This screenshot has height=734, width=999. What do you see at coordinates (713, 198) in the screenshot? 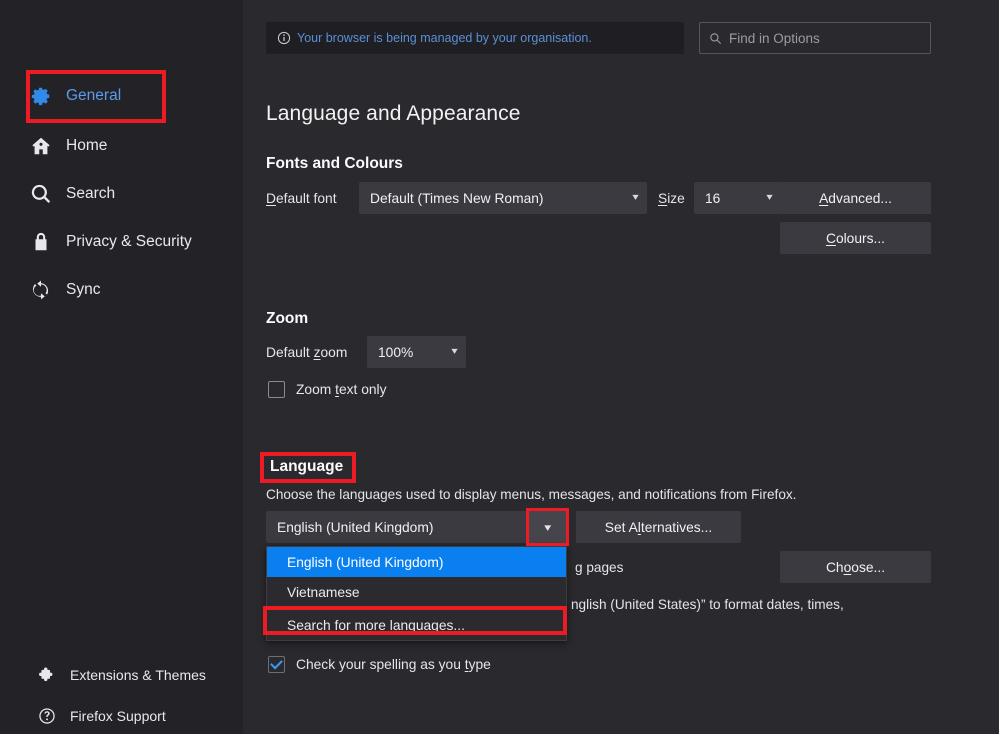
I see `font-size-value: 16` at bounding box center [713, 198].